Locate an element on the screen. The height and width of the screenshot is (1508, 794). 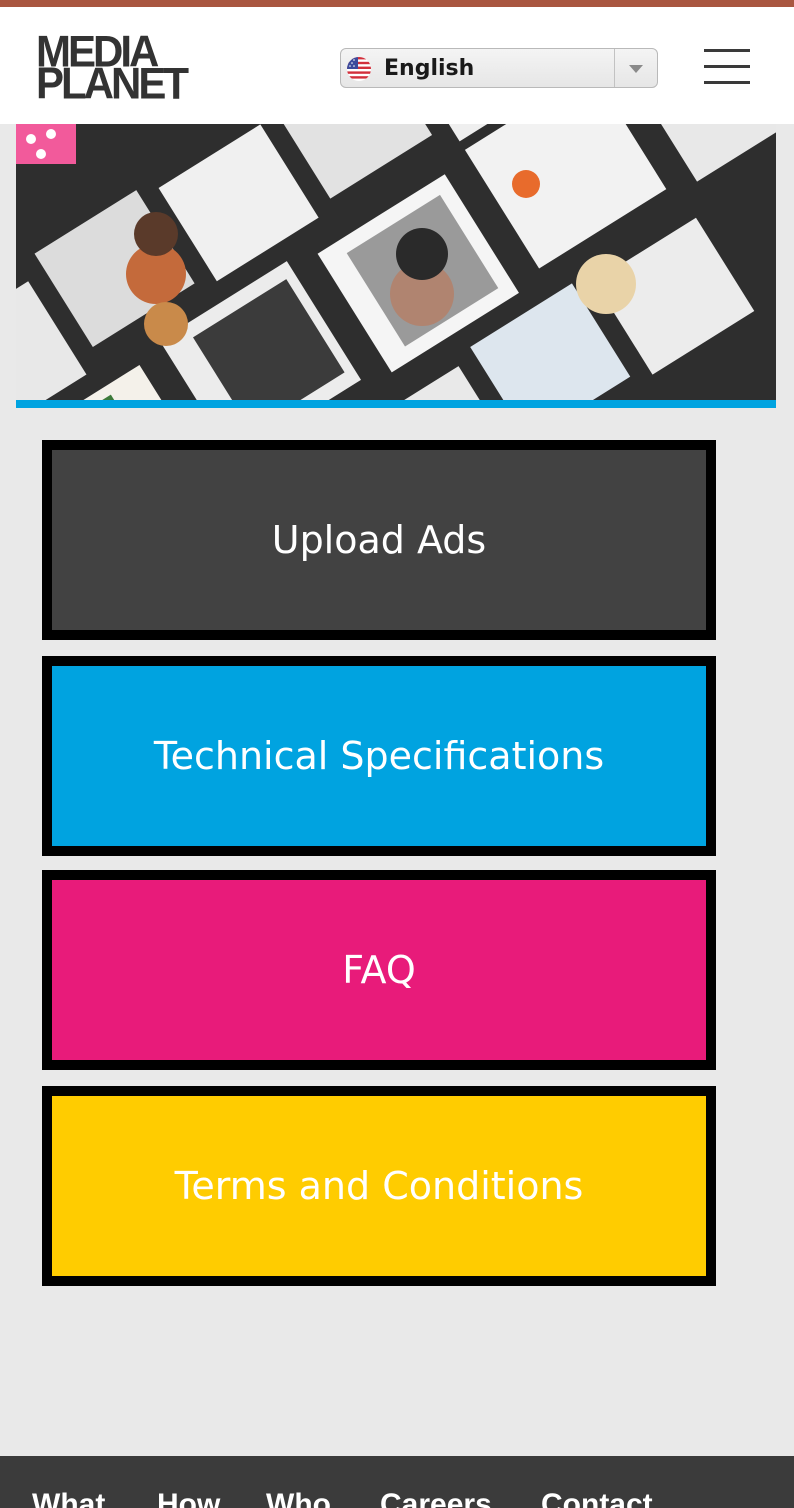
footer-link-contact: Contact is located at coordinates (597, 1498).